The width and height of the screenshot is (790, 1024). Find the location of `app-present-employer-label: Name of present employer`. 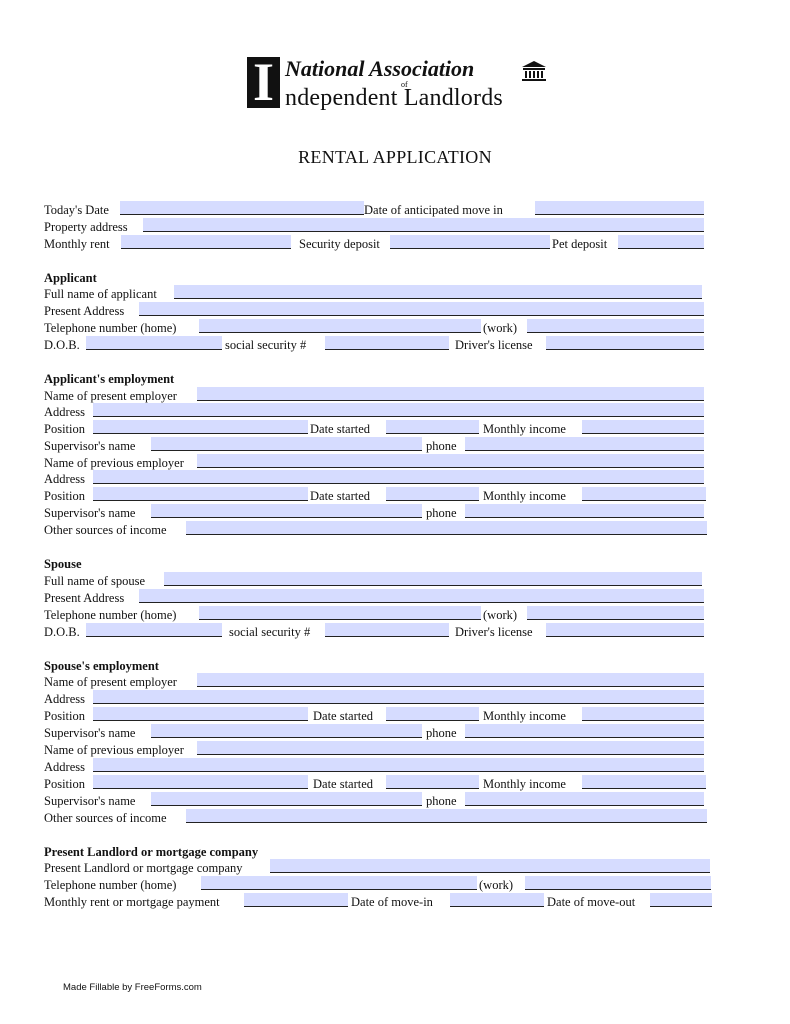

app-present-employer-label: Name of present employer is located at coordinates (110, 396).